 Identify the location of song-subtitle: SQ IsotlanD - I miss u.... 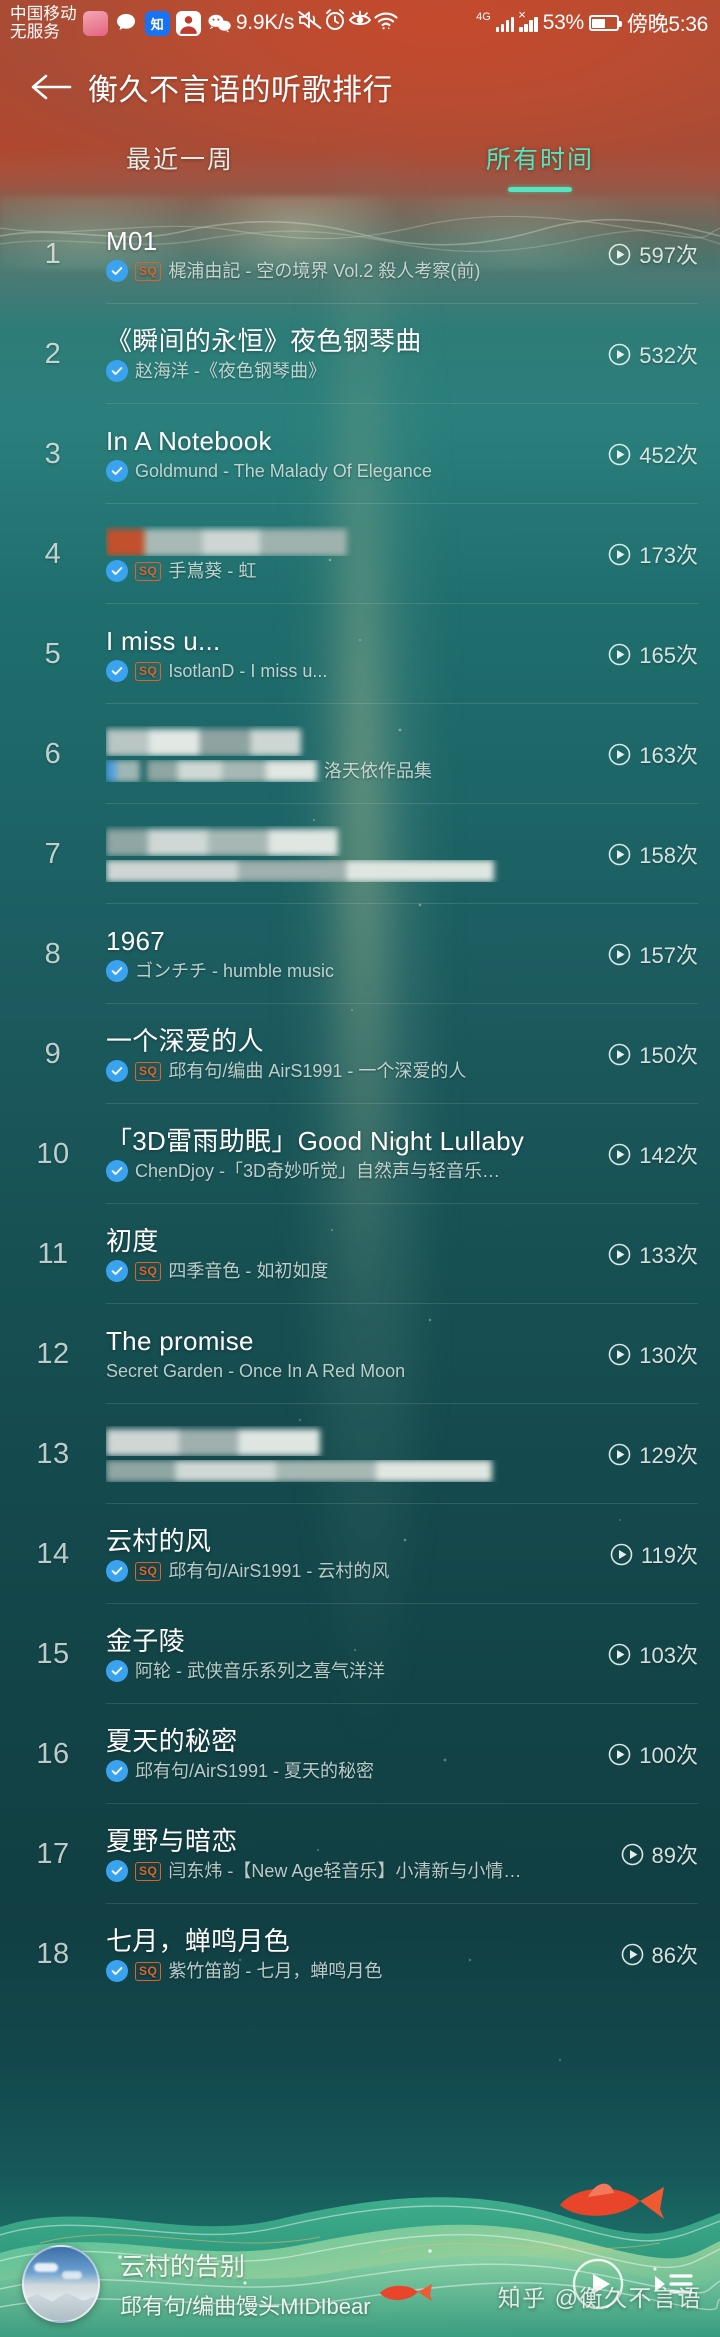
(352, 671).